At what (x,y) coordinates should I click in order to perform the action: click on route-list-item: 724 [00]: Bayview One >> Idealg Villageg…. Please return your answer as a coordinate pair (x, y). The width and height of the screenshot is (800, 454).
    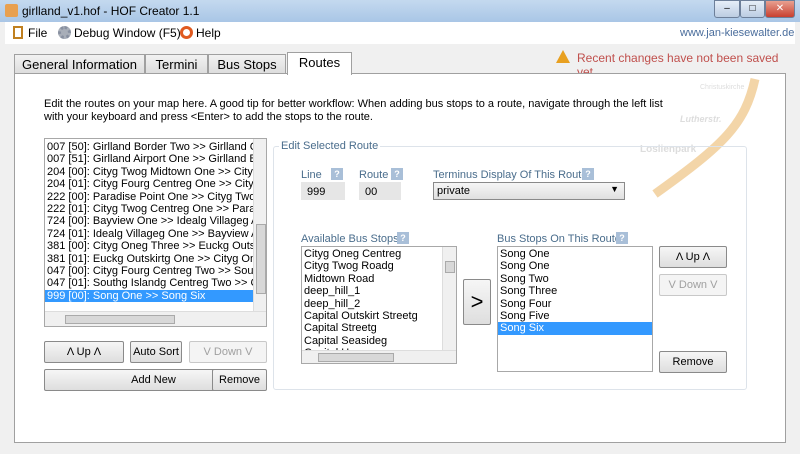
    Looking at the image, I should click on (154, 221).